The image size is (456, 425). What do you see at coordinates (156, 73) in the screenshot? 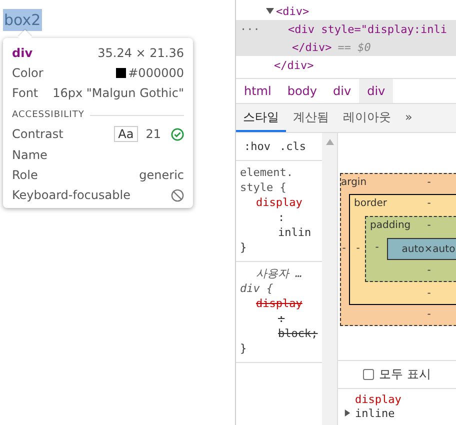
I see `property-value: #000000` at bounding box center [156, 73].